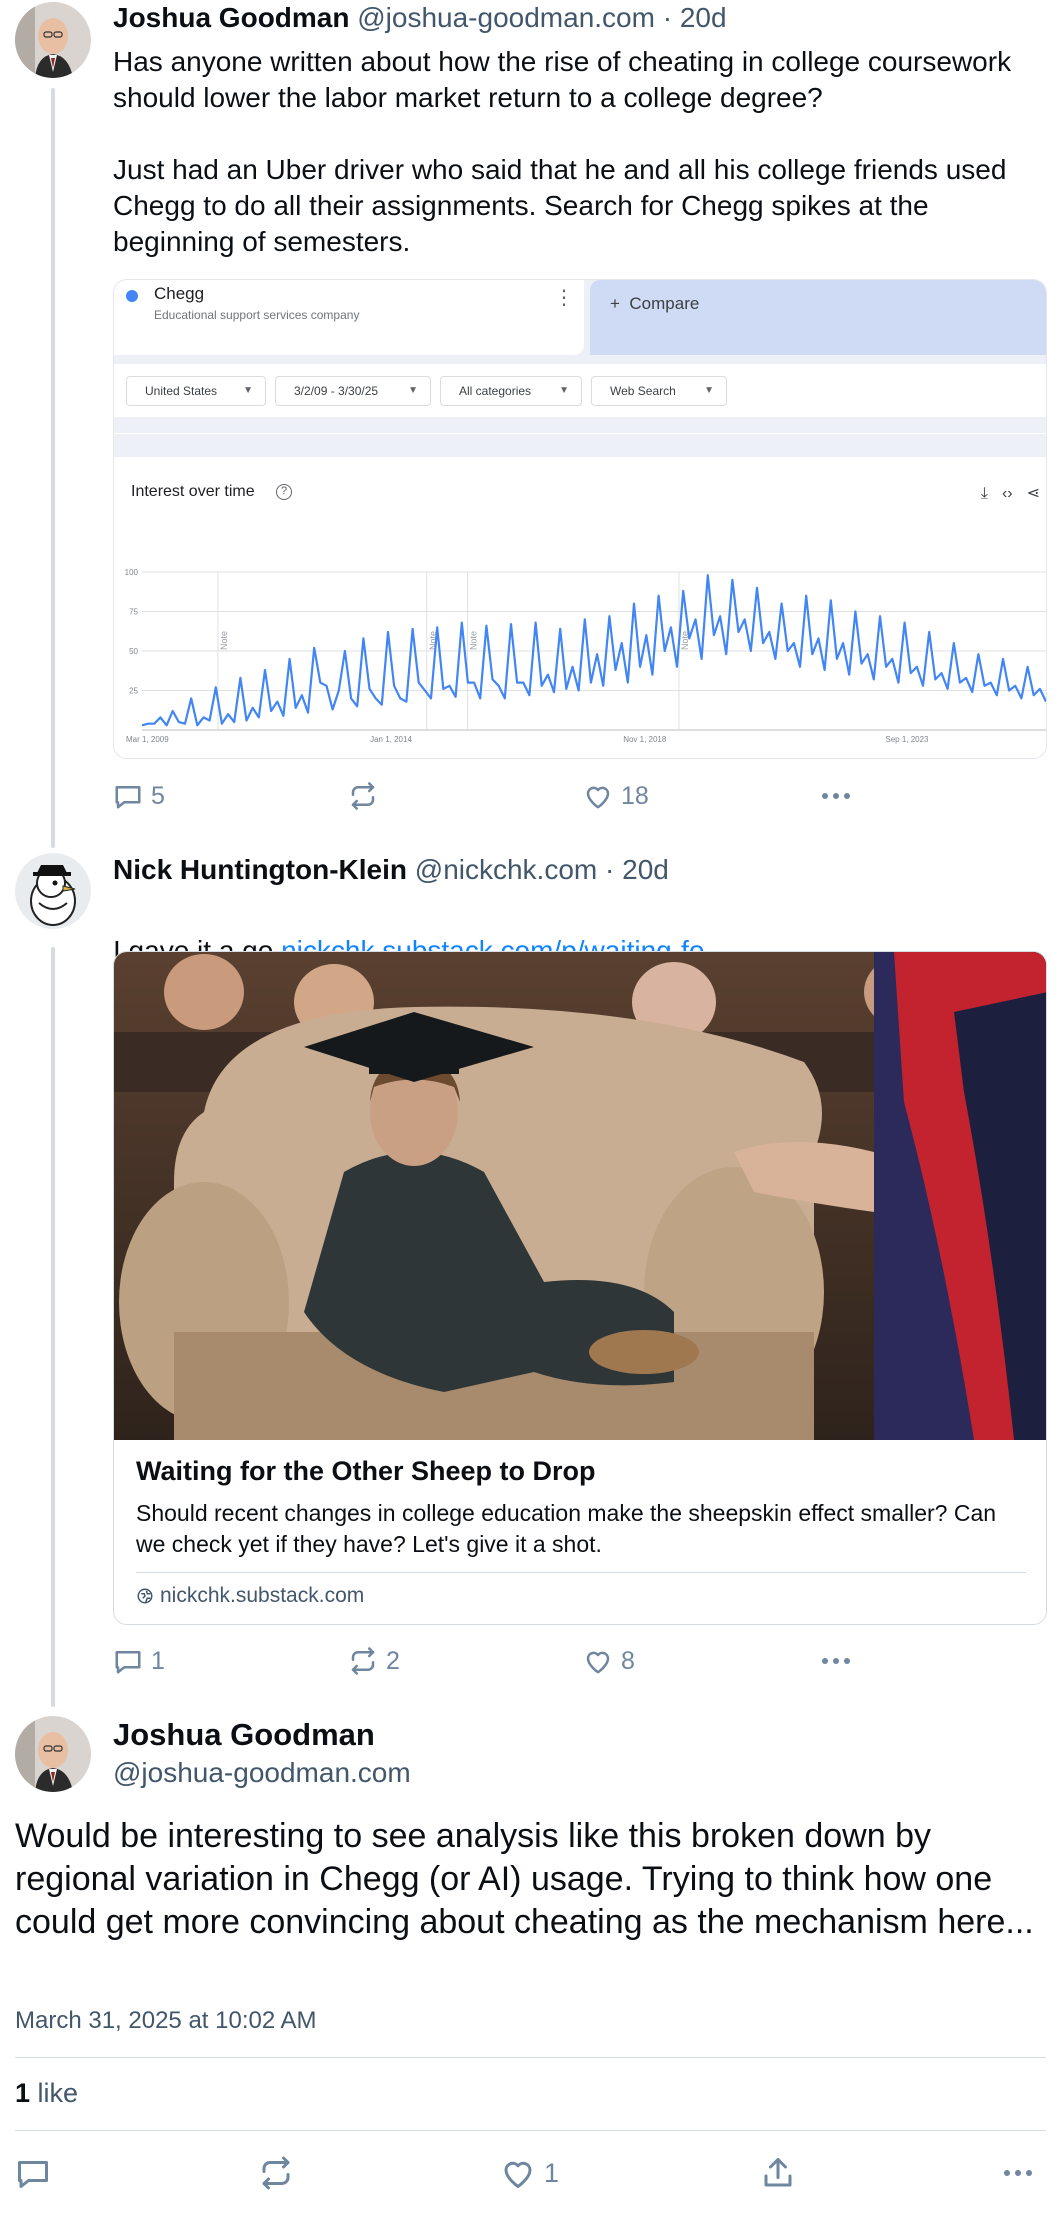 Image resolution: width=1061 pixels, height=2218 pixels. I want to click on repost-button: 2, so click(374, 1661).